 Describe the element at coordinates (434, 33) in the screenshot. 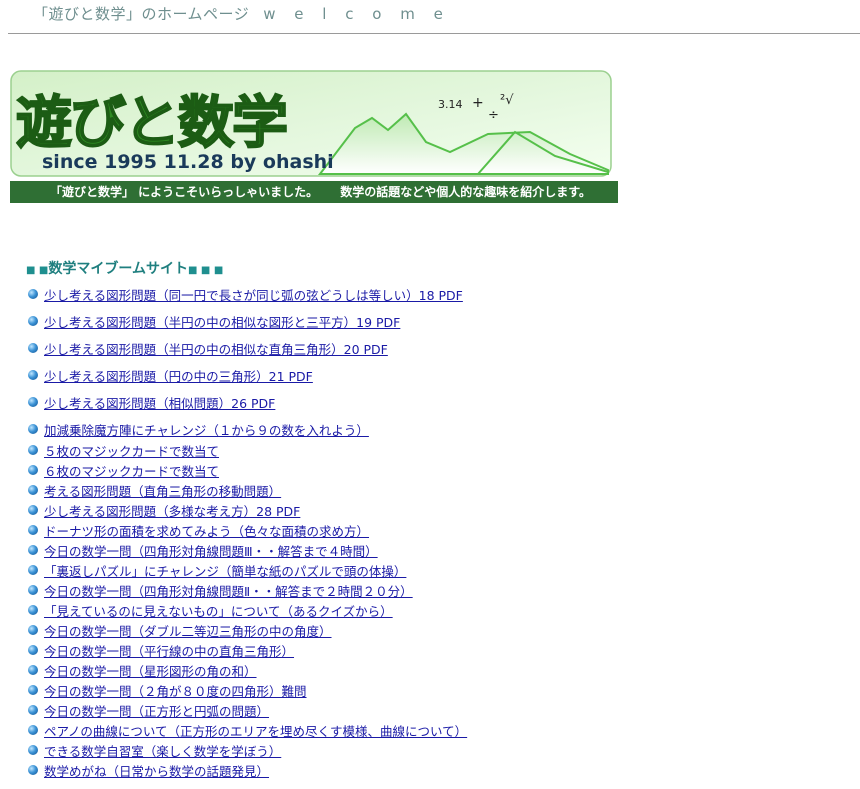

I see `header-divider` at that location.